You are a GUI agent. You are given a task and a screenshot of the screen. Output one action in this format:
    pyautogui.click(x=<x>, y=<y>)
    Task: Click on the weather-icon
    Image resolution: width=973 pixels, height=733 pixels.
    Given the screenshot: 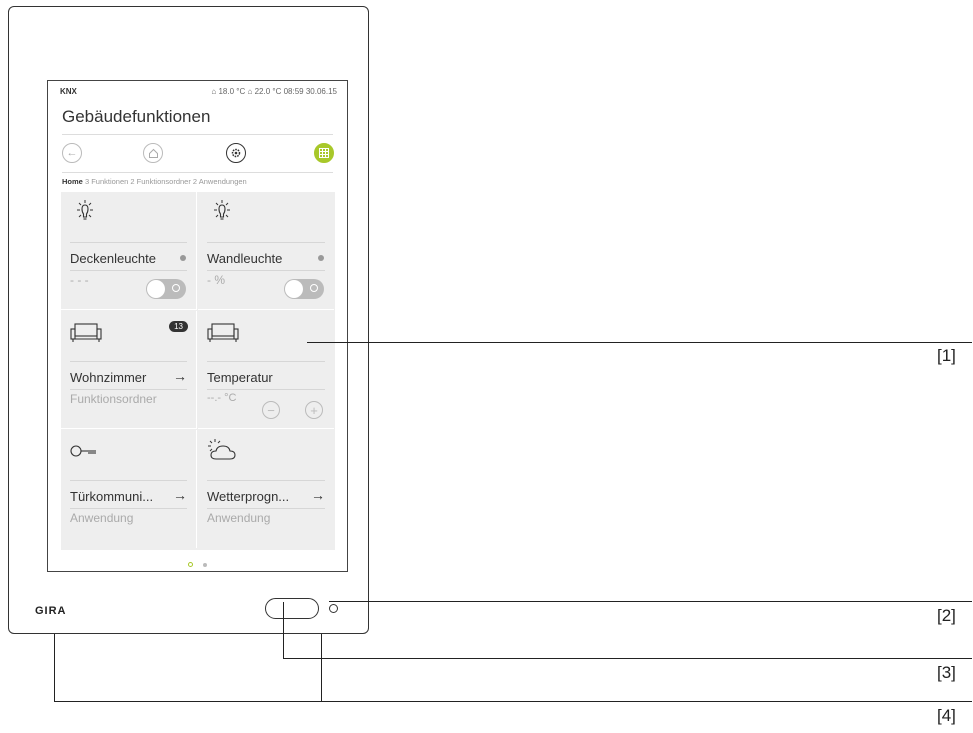 What is the action you would take?
    pyautogui.click(x=222, y=449)
    